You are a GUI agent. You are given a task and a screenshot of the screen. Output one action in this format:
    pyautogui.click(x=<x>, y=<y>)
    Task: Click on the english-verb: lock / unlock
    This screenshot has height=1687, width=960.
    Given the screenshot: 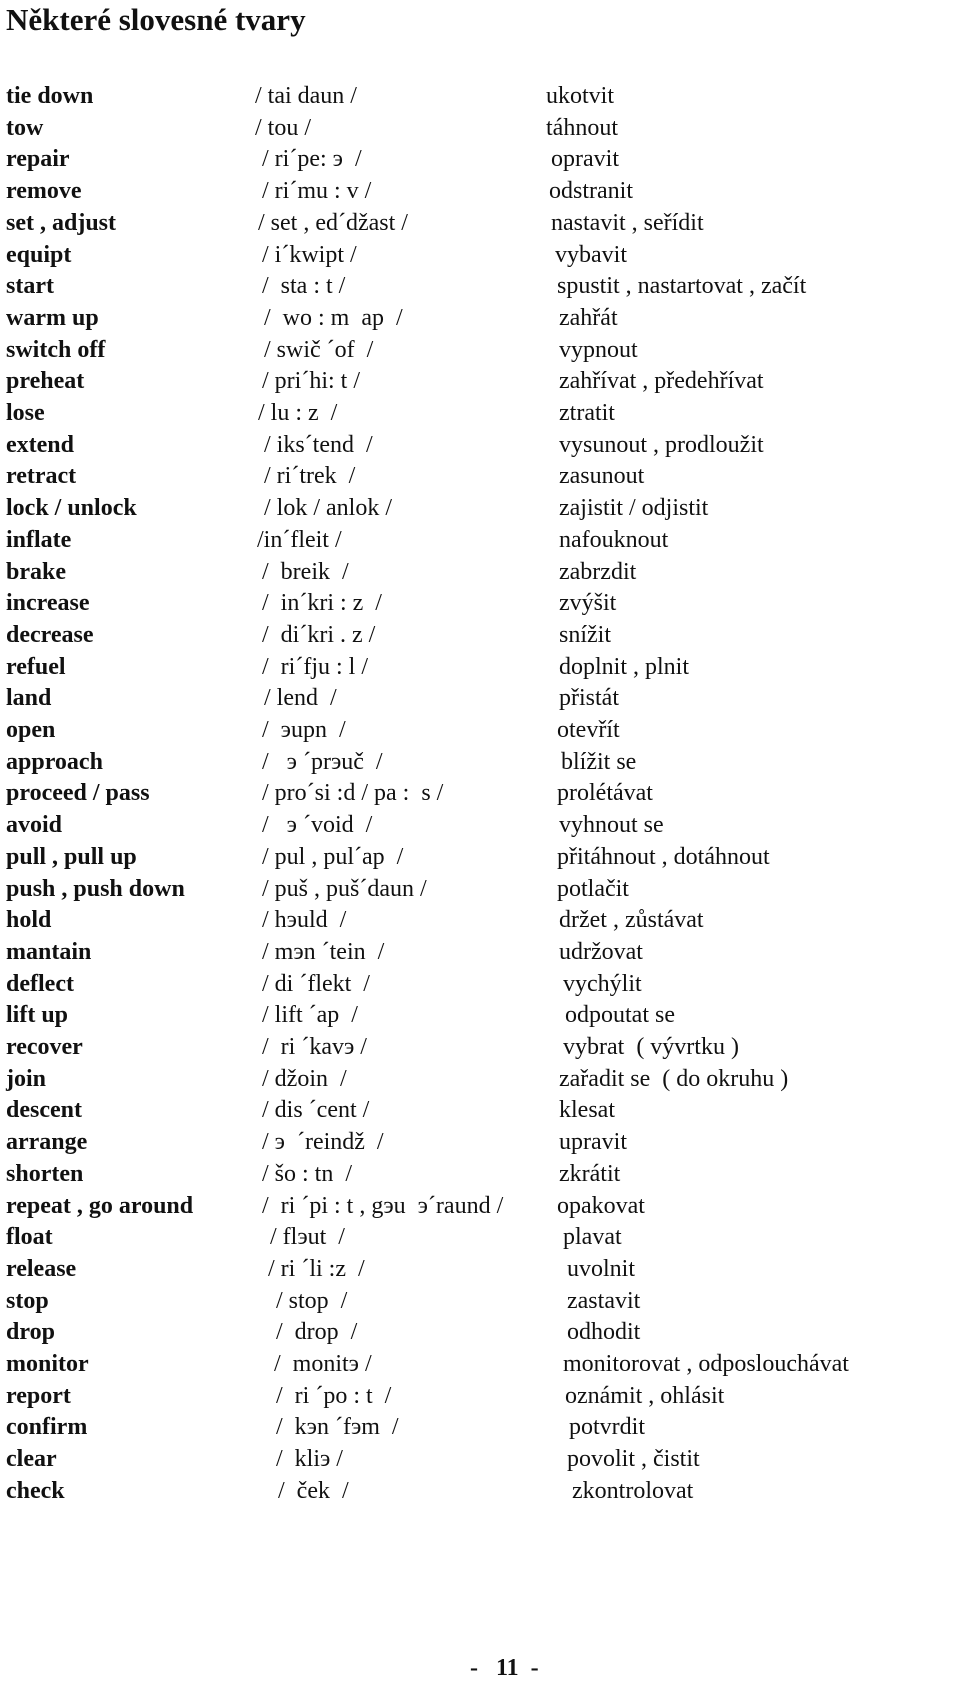 What is the action you would take?
    pyautogui.click(x=71, y=508)
    